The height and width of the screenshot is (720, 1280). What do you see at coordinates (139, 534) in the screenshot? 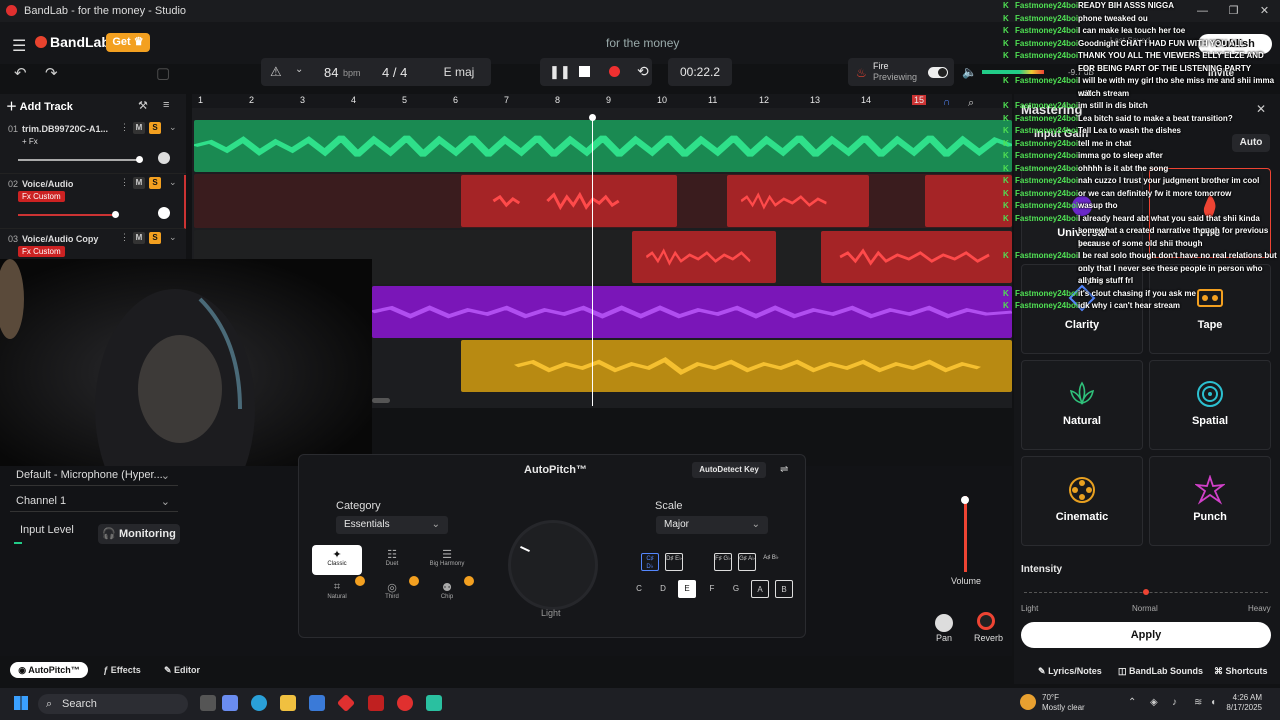
I see `monitoring-button: 🎧 Monitoring` at bounding box center [139, 534].